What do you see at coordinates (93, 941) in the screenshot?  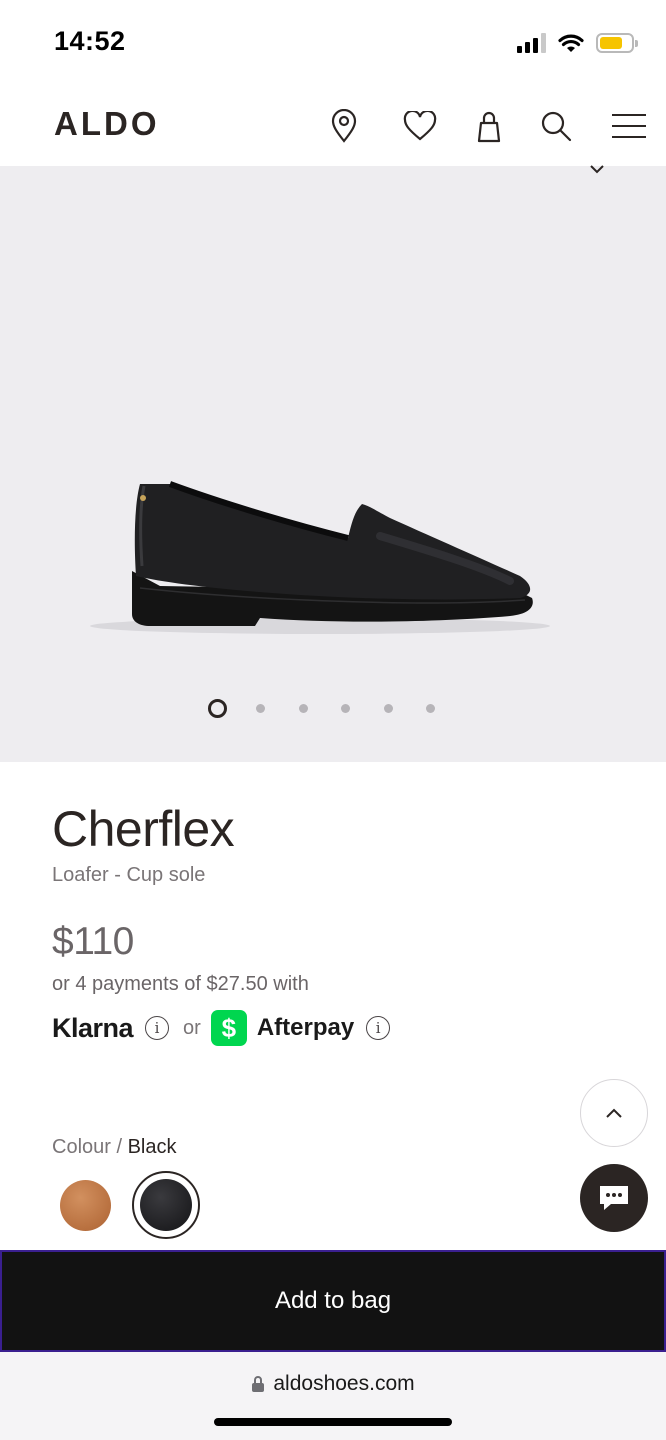 I see `product-price: $110` at bounding box center [93, 941].